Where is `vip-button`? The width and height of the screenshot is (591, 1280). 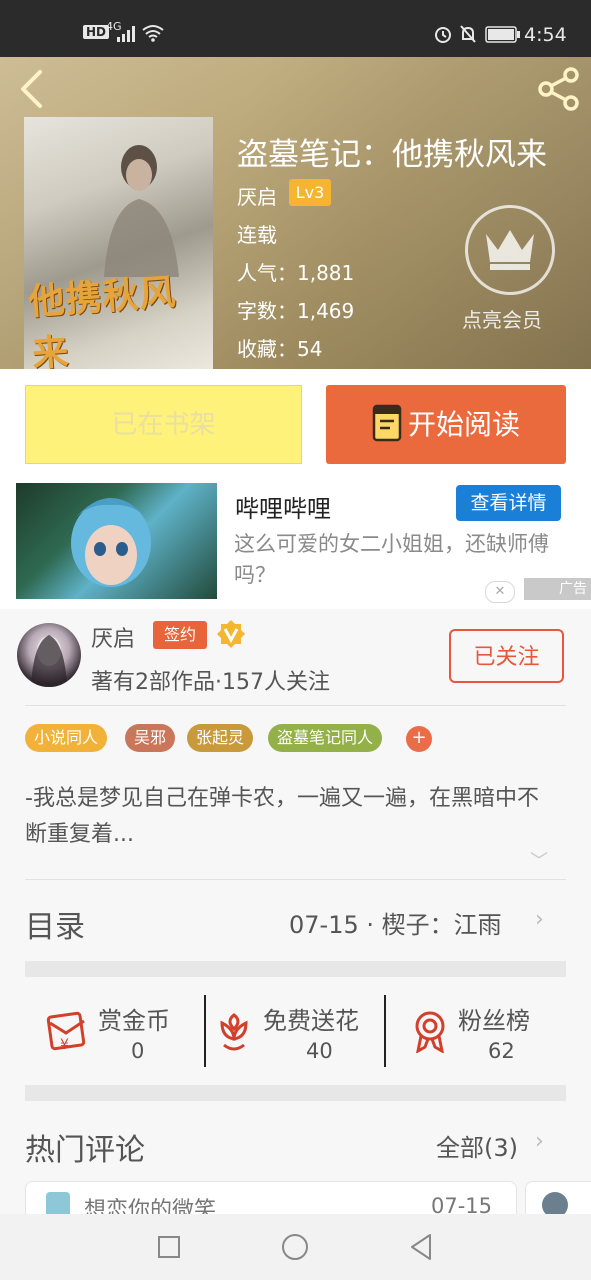
vip-button is located at coordinates (510, 250).